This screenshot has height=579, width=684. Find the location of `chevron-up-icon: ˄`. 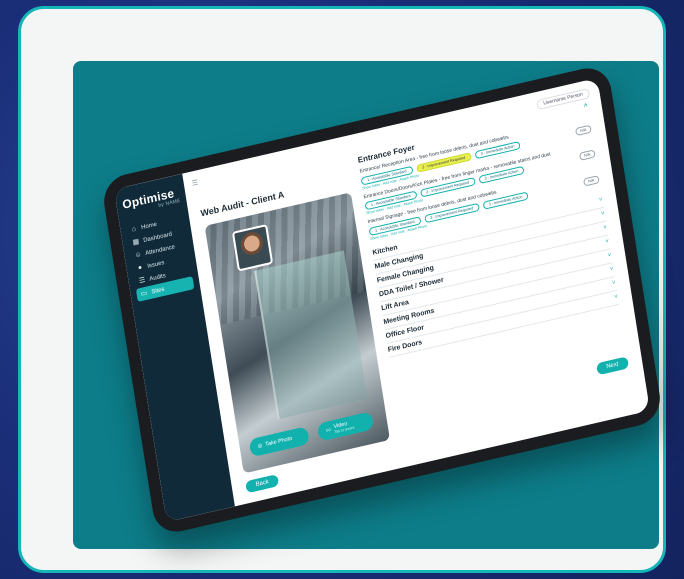

chevron-up-icon: ˄ is located at coordinates (586, 108).